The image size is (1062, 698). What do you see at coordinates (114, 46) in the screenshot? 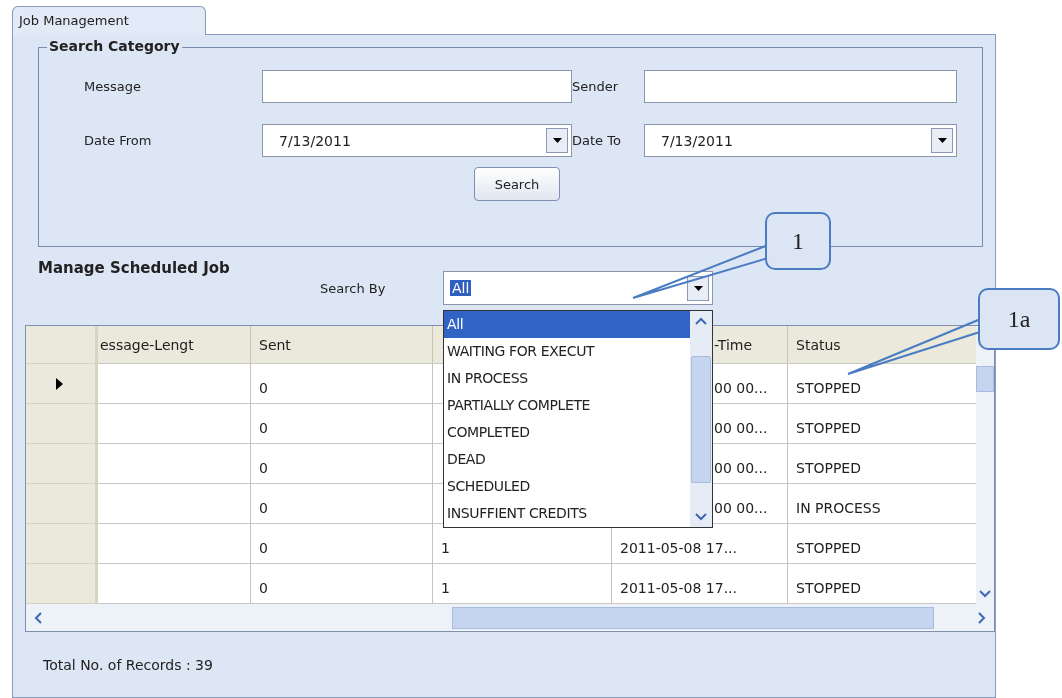
I see `group-title: Search Category` at bounding box center [114, 46].